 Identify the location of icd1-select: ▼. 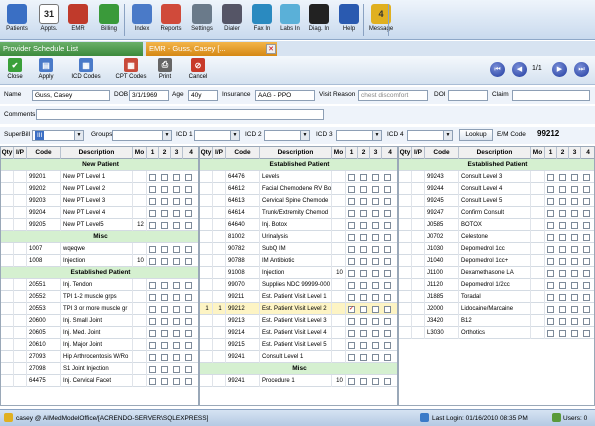
(217, 135).